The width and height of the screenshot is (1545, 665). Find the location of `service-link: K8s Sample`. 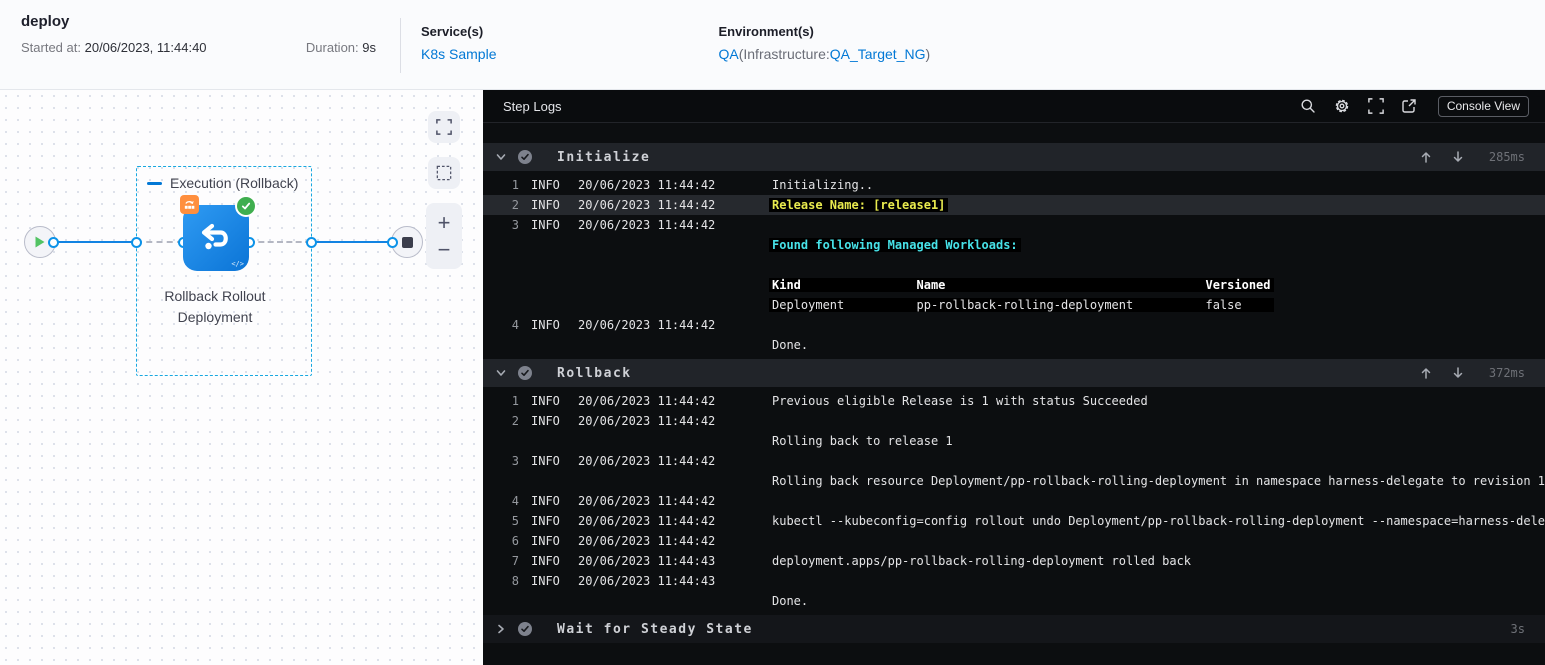

service-link: K8s Sample is located at coordinates (458, 54).